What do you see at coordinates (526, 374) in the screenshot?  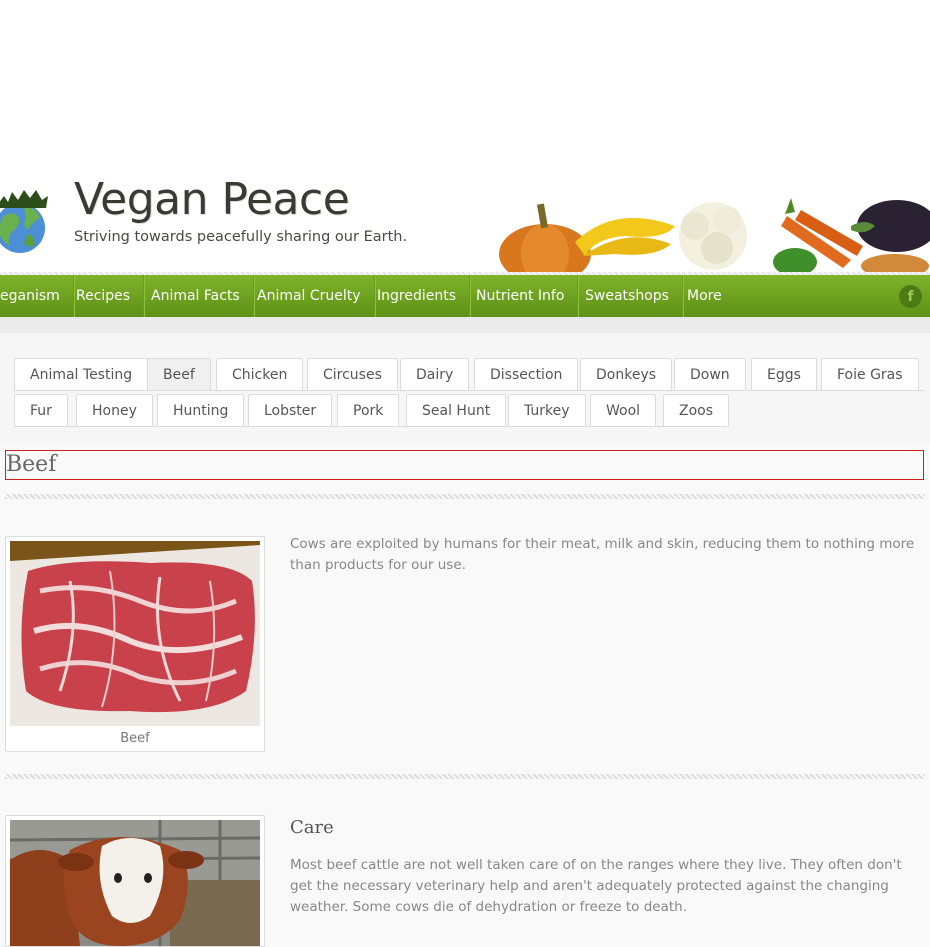 I see `tab-dissection: Dissection` at bounding box center [526, 374].